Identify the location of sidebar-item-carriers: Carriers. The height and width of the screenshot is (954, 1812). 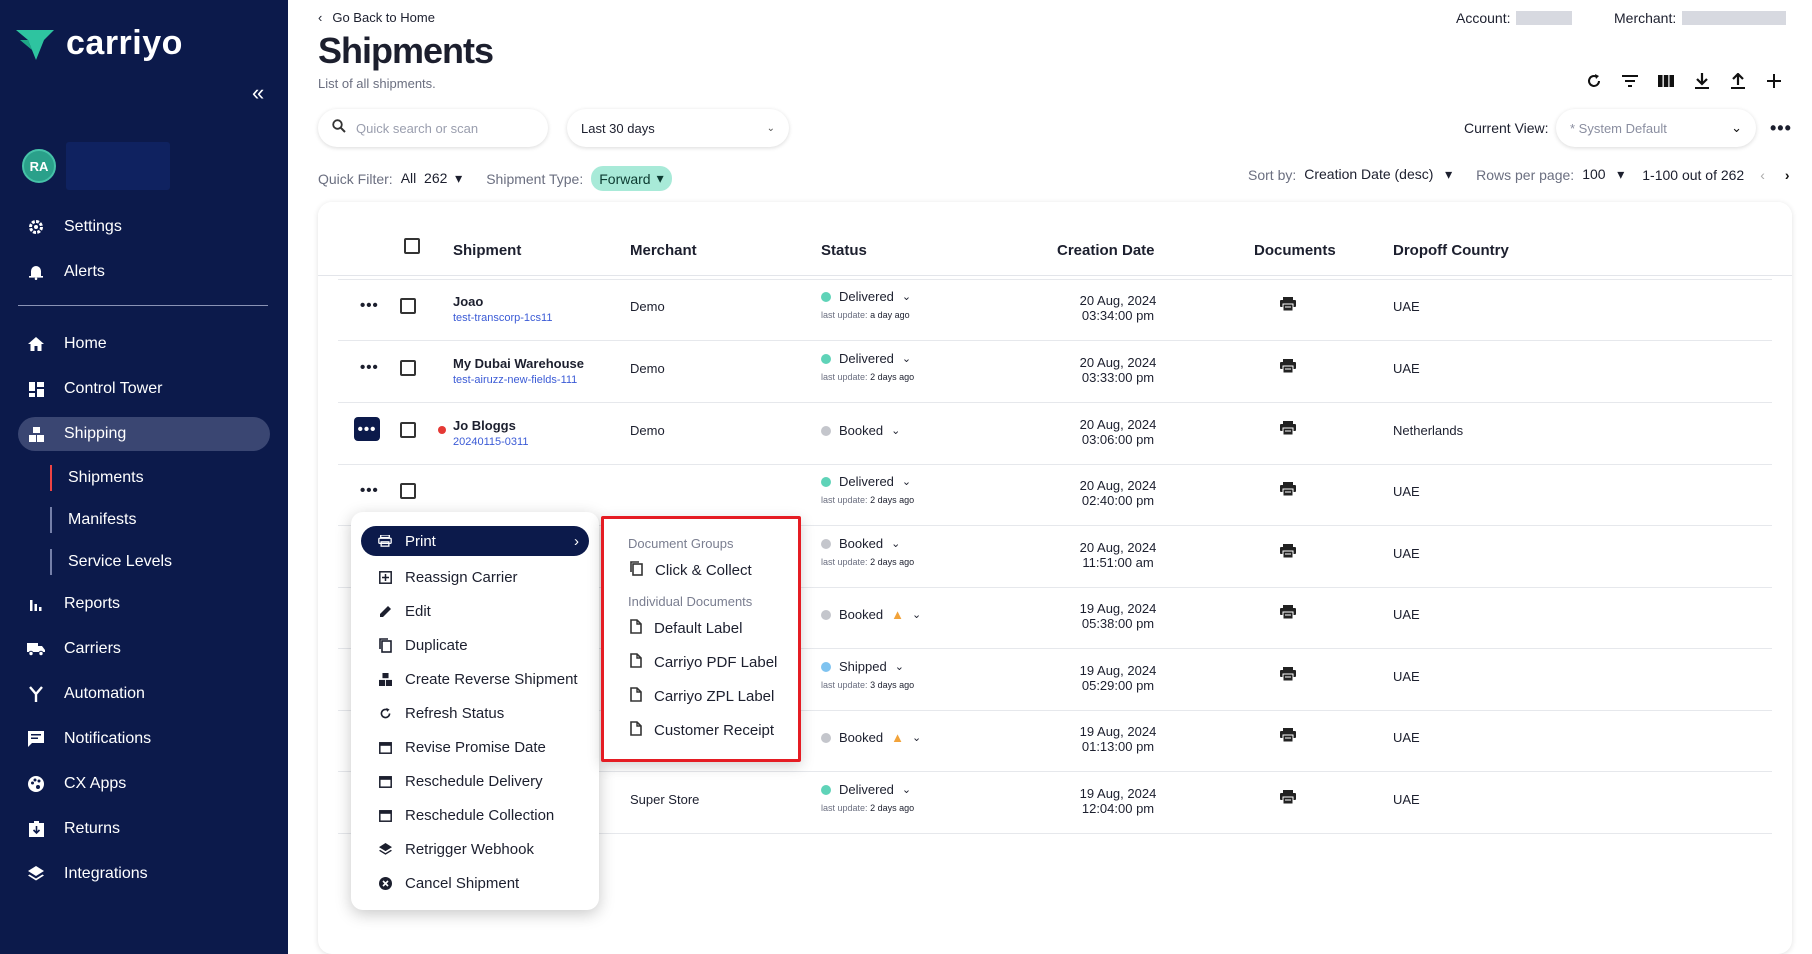
(144, 649).